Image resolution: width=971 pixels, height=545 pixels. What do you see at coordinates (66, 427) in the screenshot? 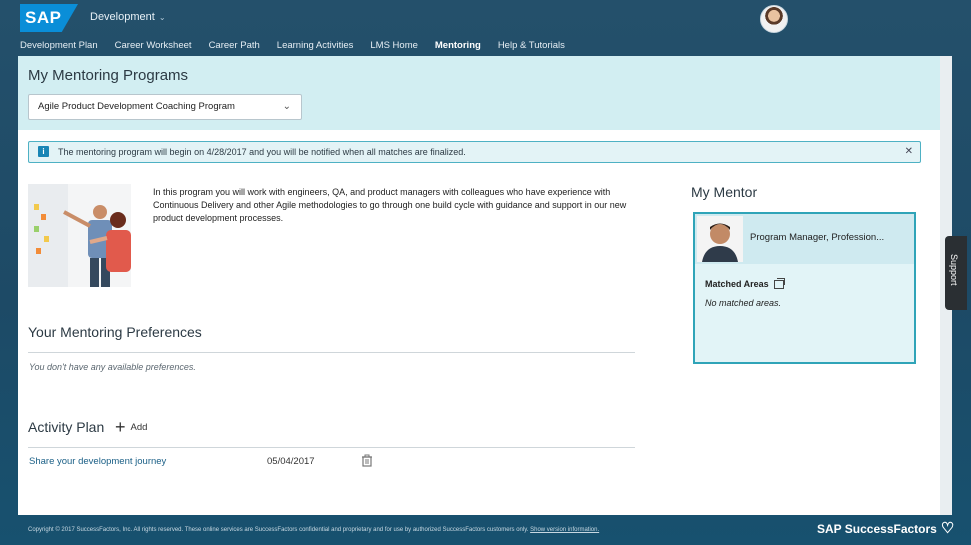
I see `activity-plan-title: Activity Plan` at bounding box center [66, 427].